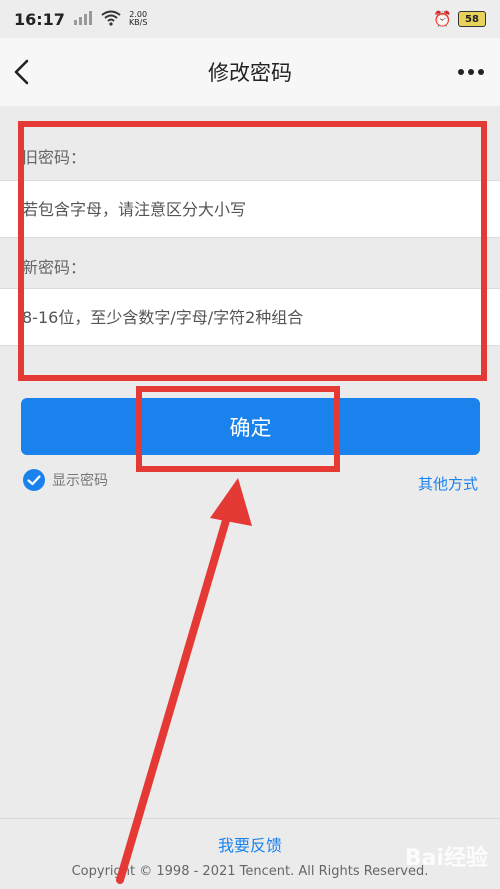  Describe the element at coordinates (34, 480) in the screenshot. I see `checkbox-checked-icon` at that location.